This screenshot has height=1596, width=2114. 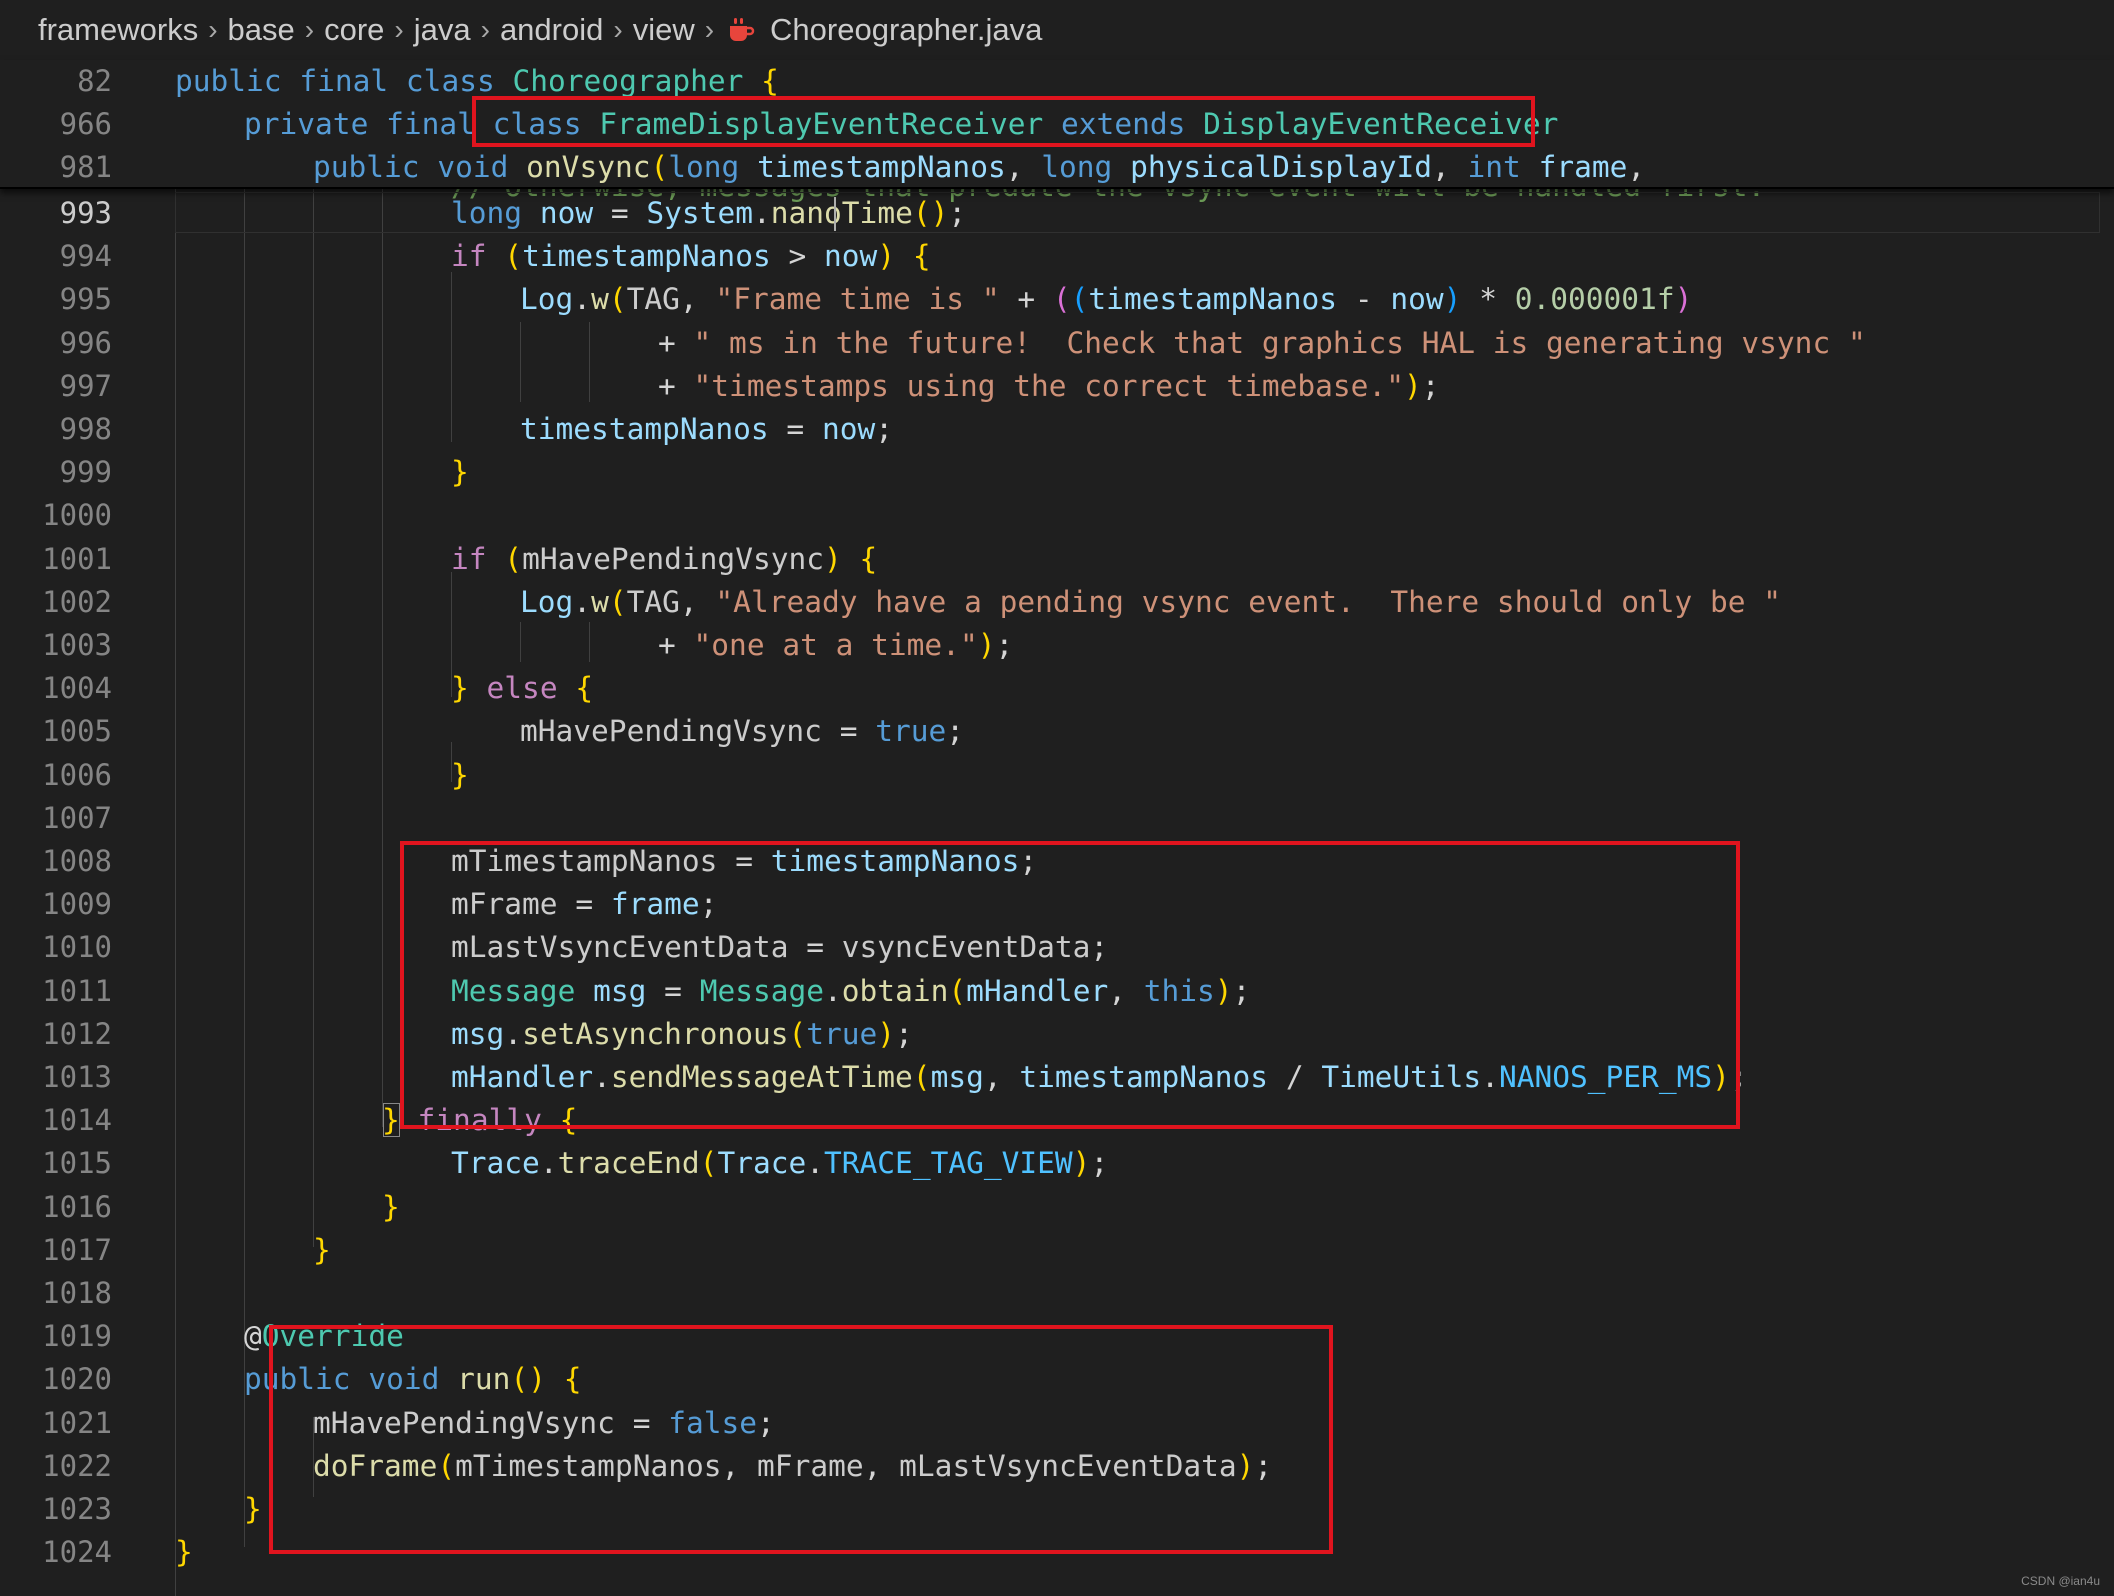 I want to click on text-cursor, so click(x=835, y=214).